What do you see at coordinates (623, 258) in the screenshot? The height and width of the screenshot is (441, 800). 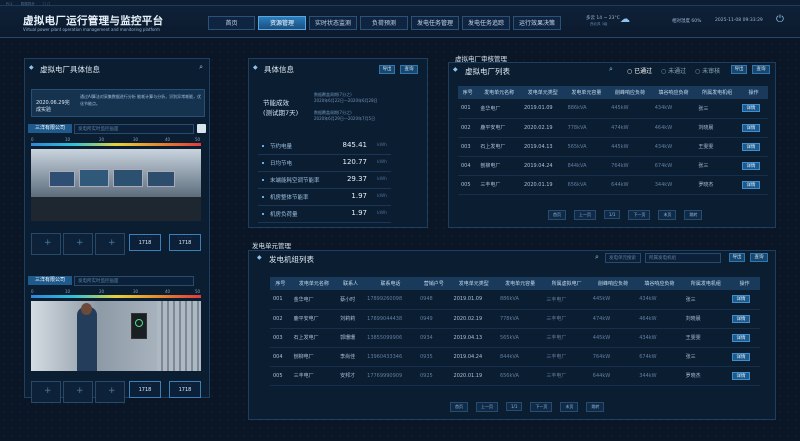 I see `unit-search-input: 发电单元搜索` at bounding box center [623, 258].